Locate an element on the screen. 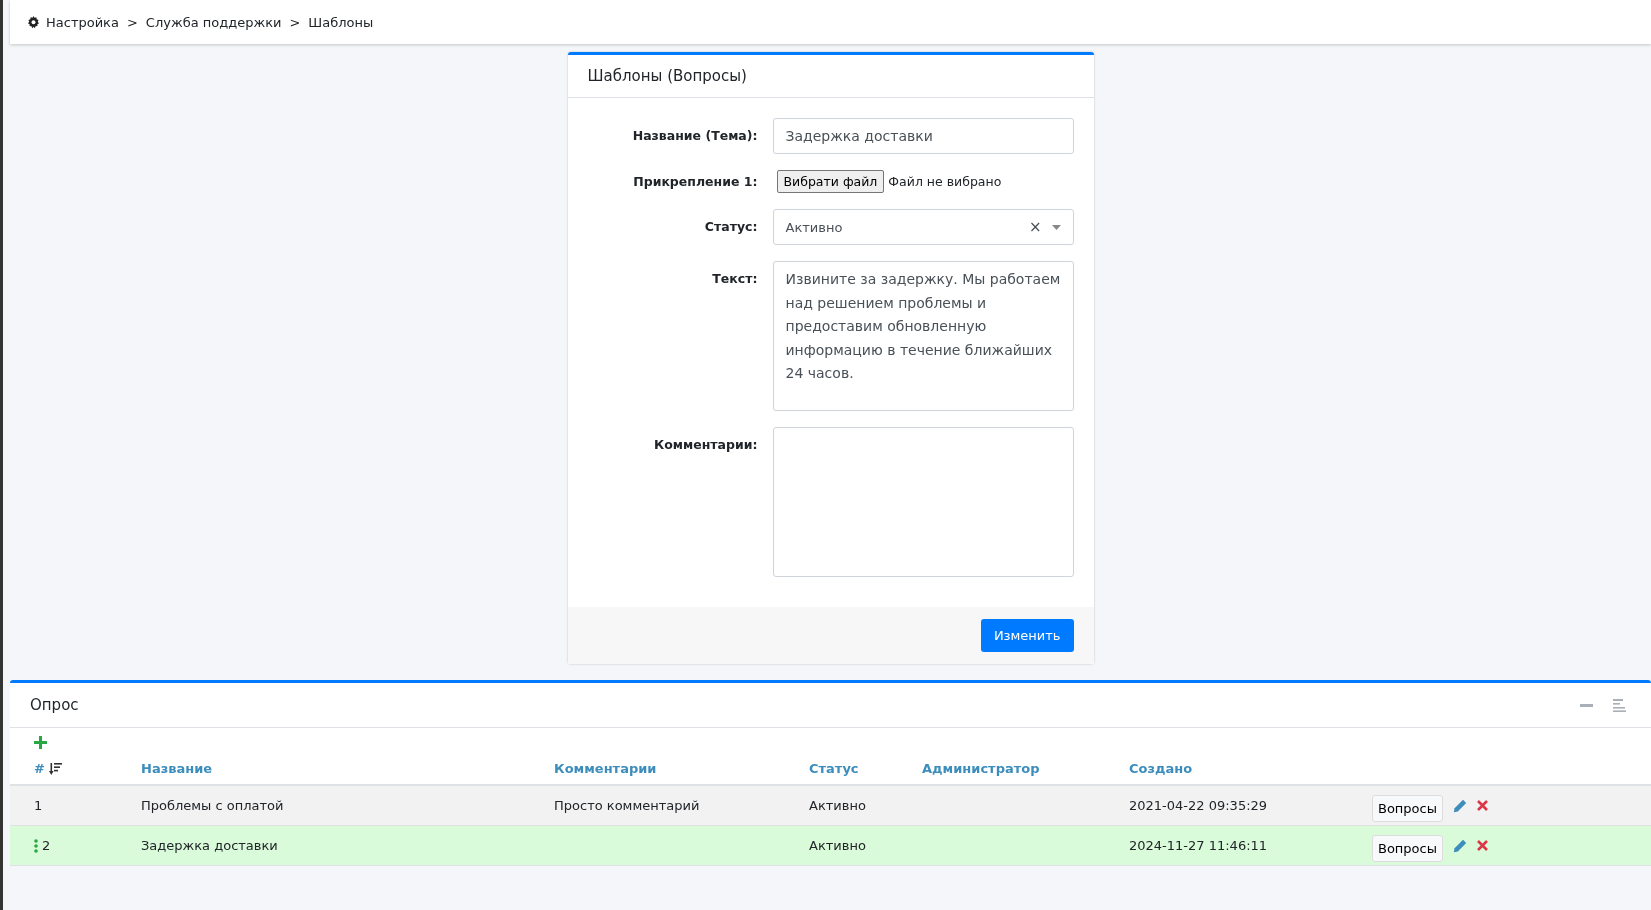 The width and height of the screenshot is (1651, 910). choose-file-button: Вибрати файл is located at coordinates (830, 181).